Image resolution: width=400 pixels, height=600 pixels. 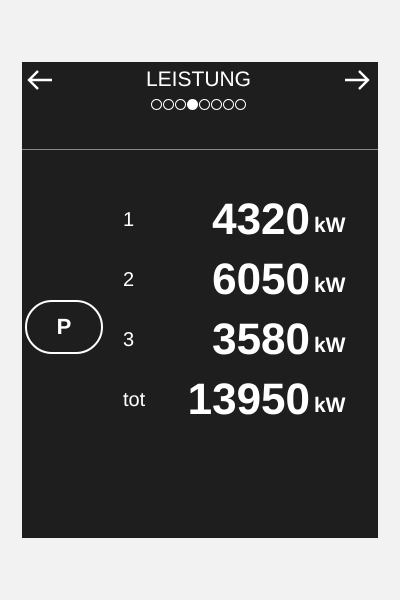 I want to click on power-value: 6050, so click(x=261, y=280).